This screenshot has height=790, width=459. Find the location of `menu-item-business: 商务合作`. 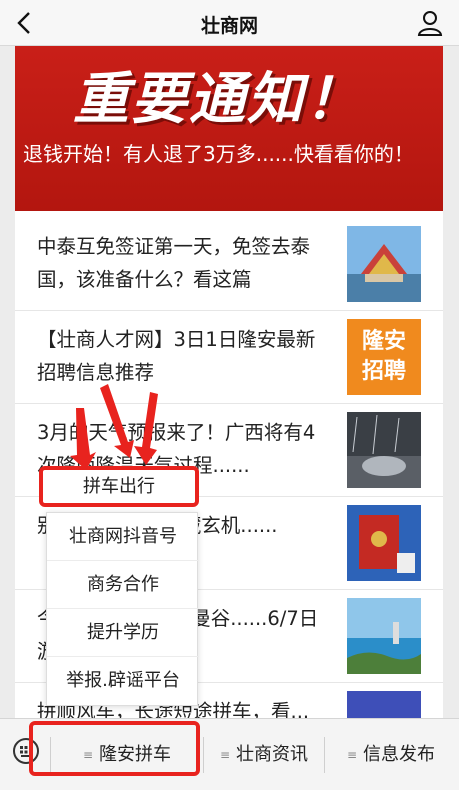

menu-item-business: 商务合作 is located at coordinates (123, 585).